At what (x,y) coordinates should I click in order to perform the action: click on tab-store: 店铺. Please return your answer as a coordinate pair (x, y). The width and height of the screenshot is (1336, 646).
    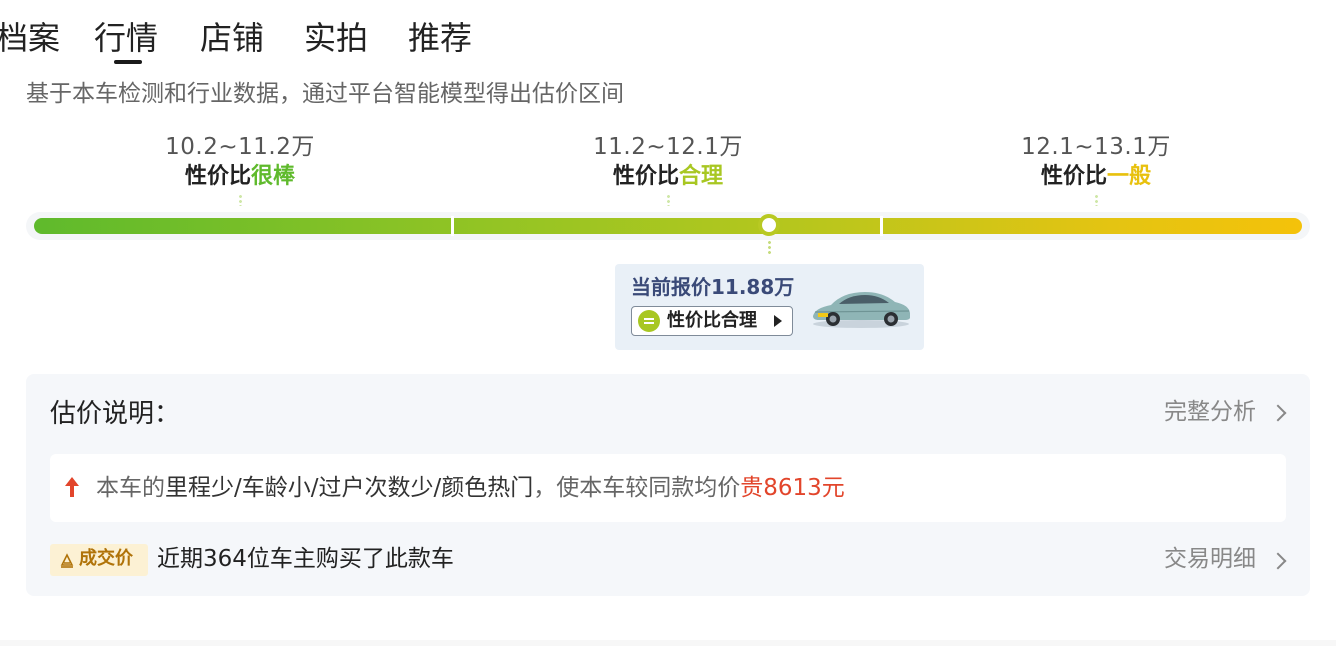
    Looking at the image, I should click on (232, 38).